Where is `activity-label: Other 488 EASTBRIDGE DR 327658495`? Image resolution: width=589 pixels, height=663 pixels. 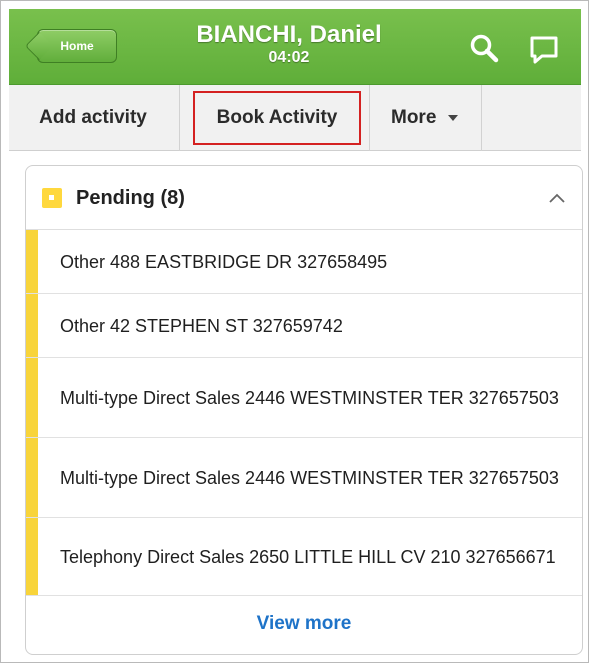 activity-label: Other 488 EASTBRIDGE DR 327658495 is located at coordinates (224, 261).